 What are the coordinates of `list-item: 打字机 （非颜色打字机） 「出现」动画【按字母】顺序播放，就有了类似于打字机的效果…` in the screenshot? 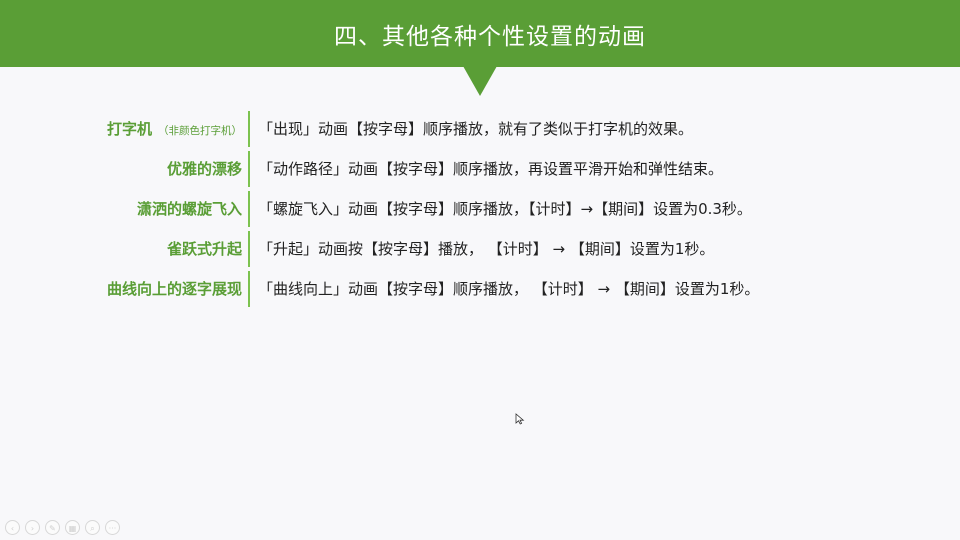 It's located at (480, 131).